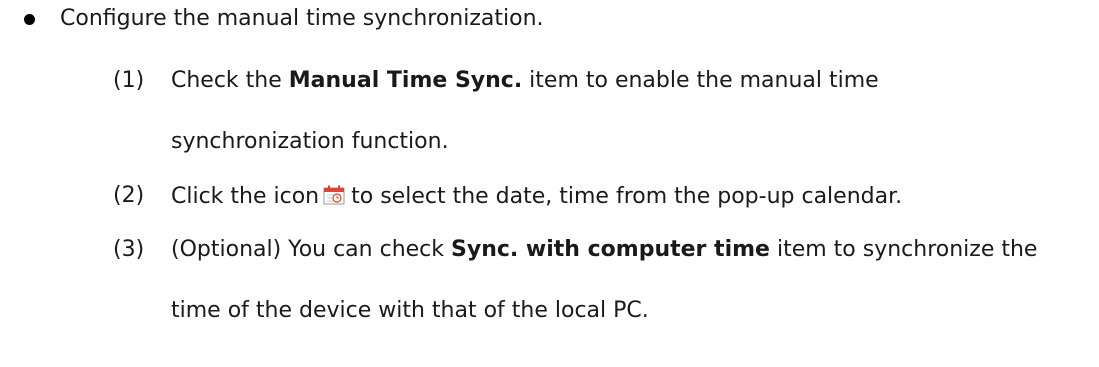 This screenshot has height=367, width=1099. What do you see at coordinates (129, 195) in the screenshot?
I see `step-2-number: (2)` at bounding box center [129, 195].